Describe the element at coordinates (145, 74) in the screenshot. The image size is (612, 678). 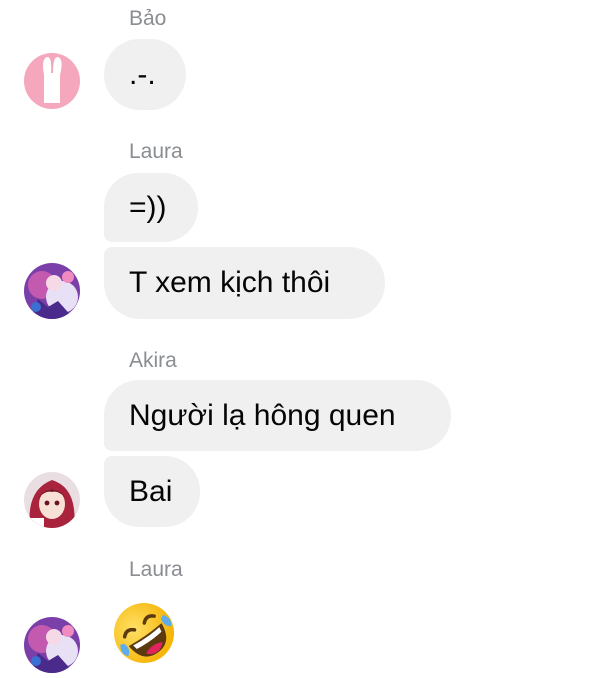
I see `message-bubble: .-.` at that location.